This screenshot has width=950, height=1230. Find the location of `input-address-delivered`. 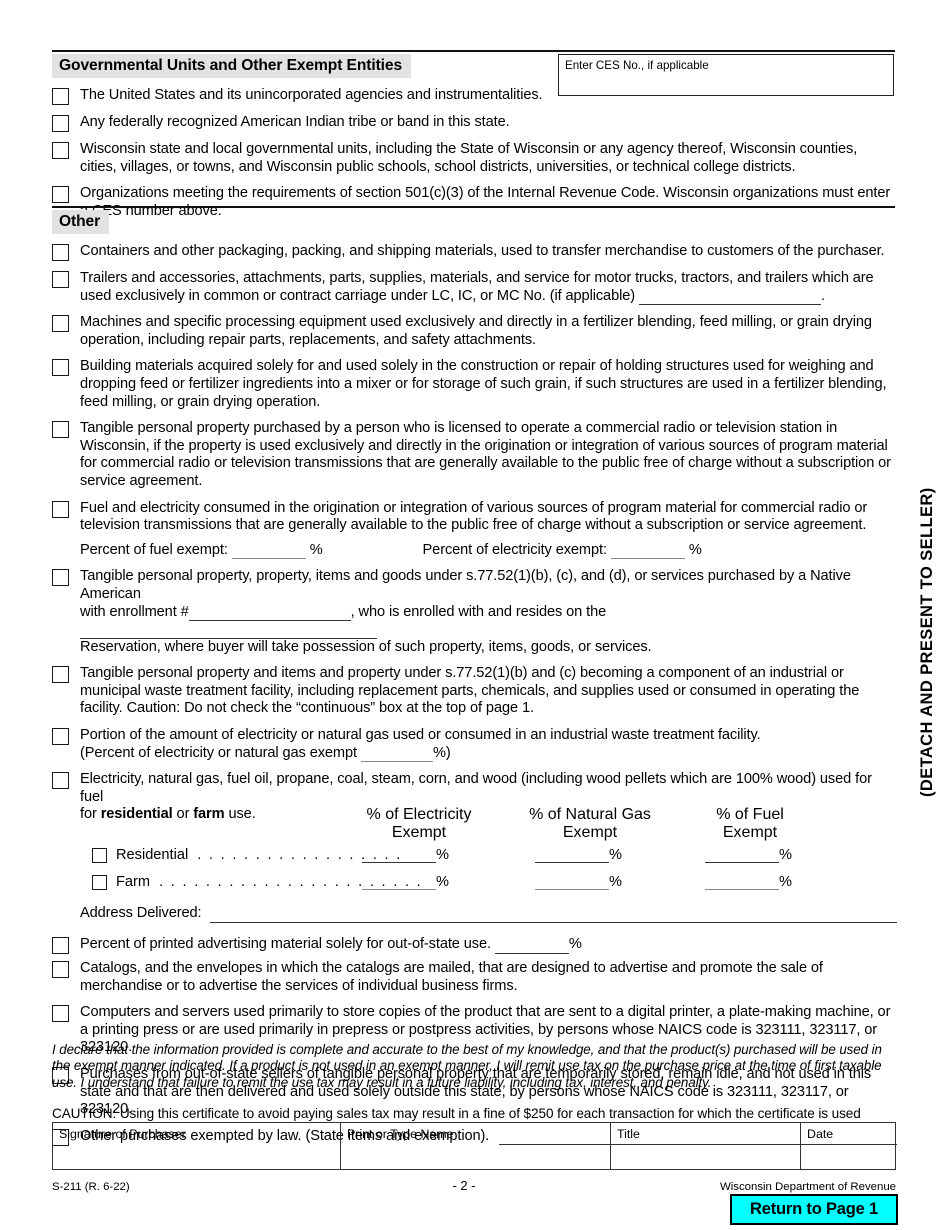

input-address-delivered is located at coordinates (553, 916).